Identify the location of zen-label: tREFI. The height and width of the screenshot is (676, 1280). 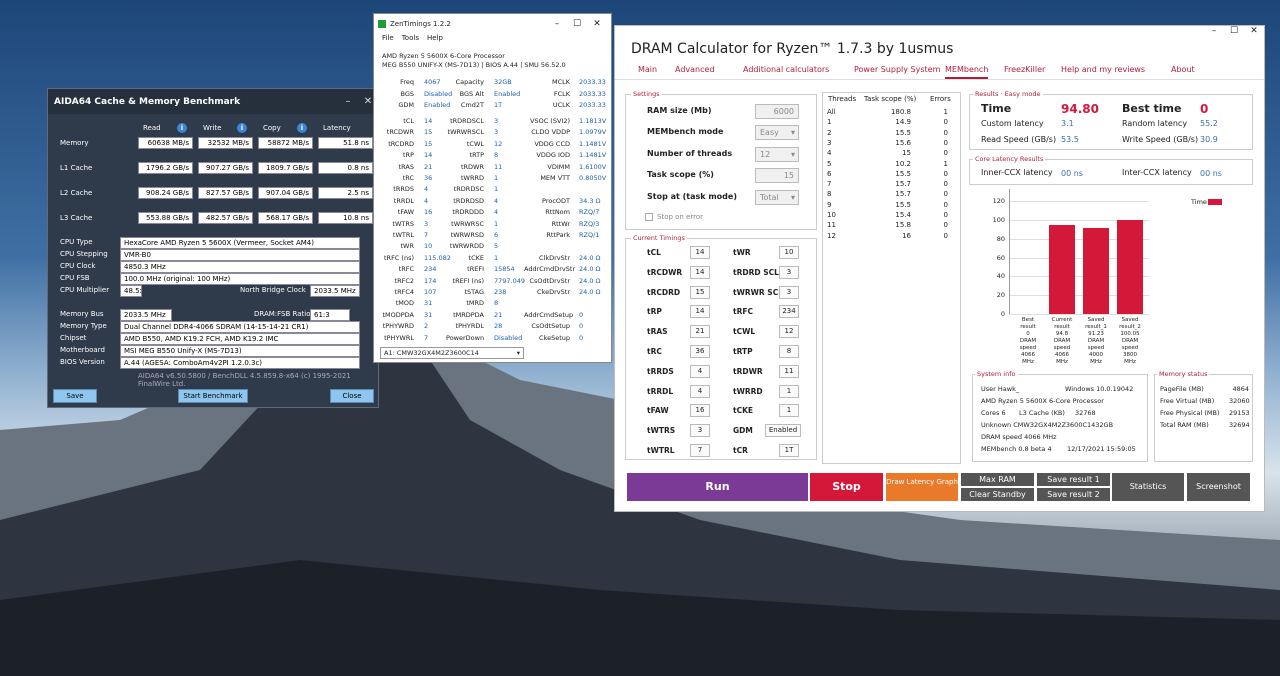
(475, 269).